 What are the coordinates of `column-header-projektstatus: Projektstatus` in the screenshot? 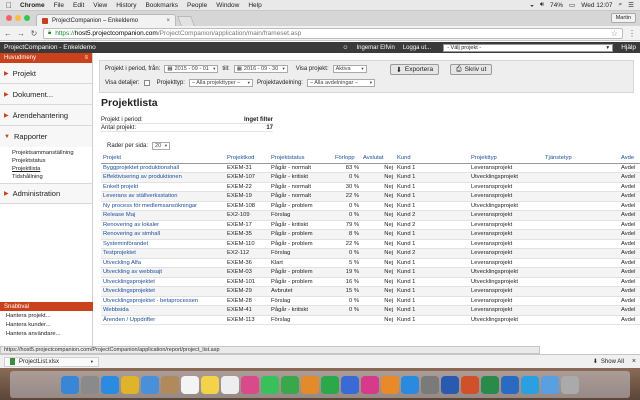 It's located at (301, 159).